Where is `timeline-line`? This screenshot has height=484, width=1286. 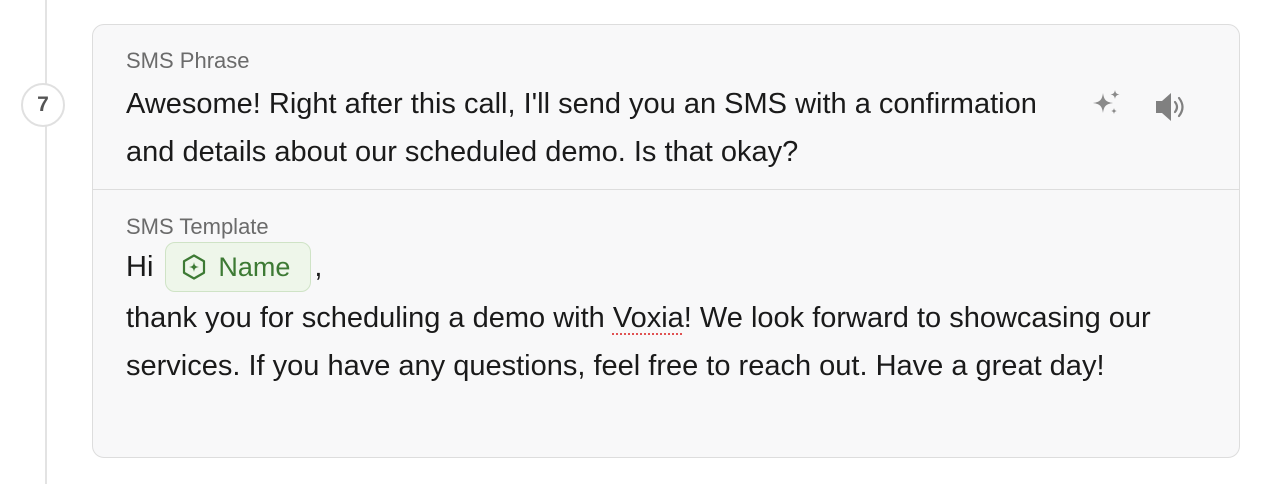 timeline-line is located at coordinates (46, 242).